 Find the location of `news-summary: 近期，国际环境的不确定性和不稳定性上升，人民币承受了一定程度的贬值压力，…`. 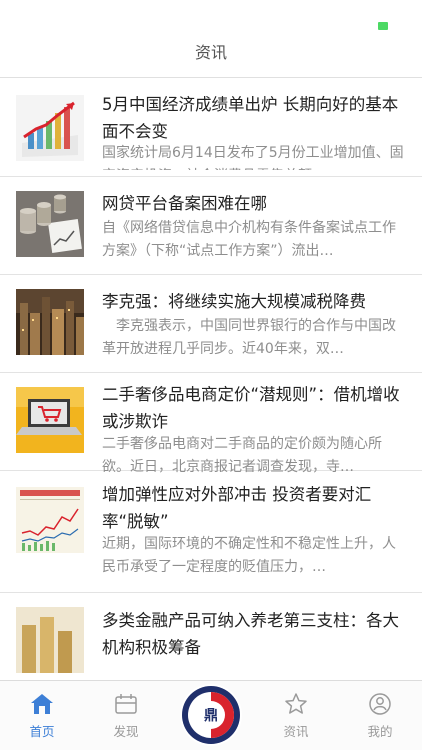

news-summary: 近期，国际环境的不确定性和不稳定性上升，人民币承受了一定程度的贬值压力，… is located at coordinates (249, 555).